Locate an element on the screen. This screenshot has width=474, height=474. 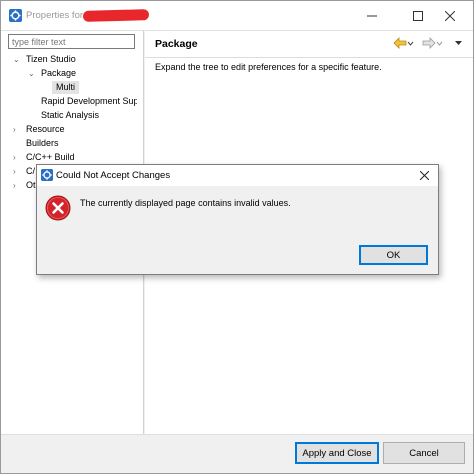
tree-item-resource: Resource is located at coordinates (45, 129).